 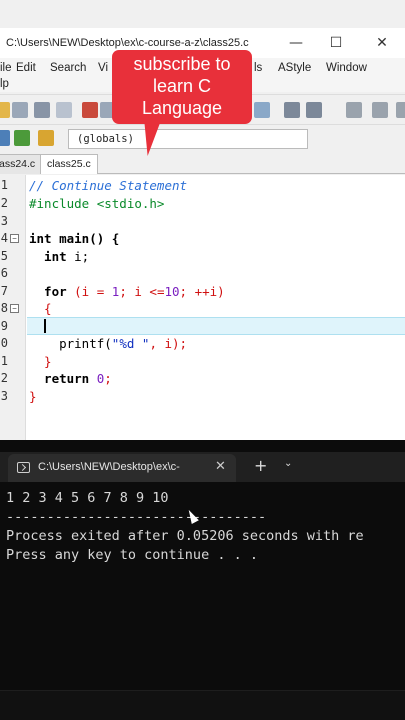 I want to click on code-line-10: printf("%d ", i);, so click(x=108, y=343).